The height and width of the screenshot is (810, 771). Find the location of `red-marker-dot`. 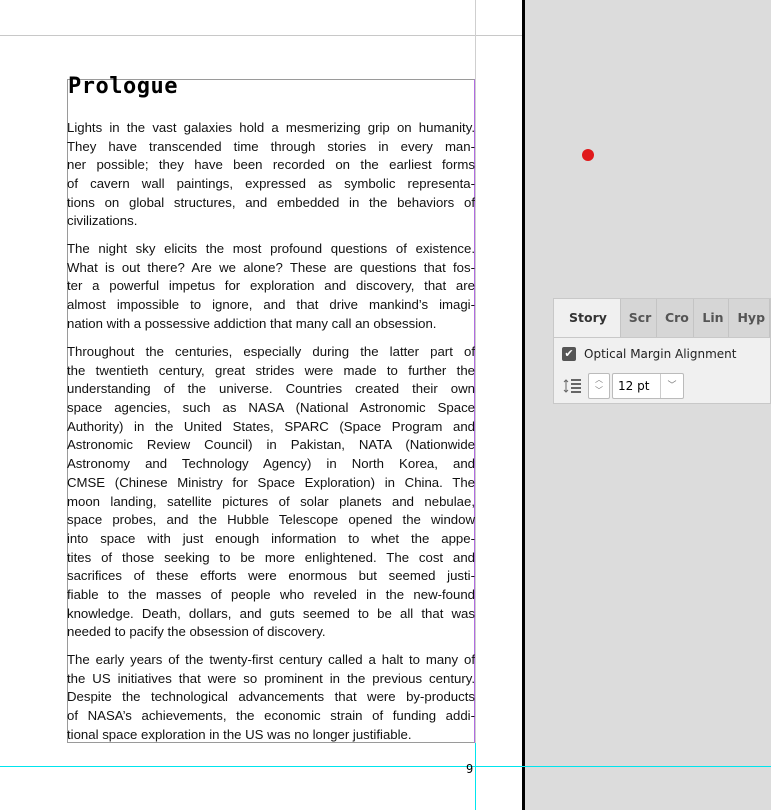

red-marker-dot is located at coordinates (588, 155).